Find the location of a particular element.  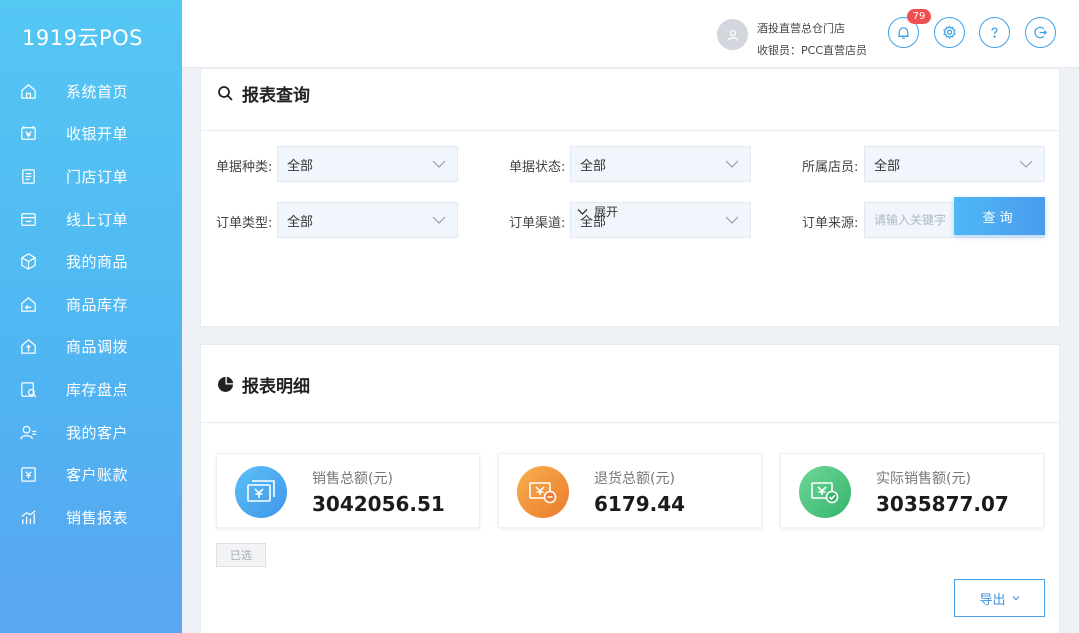

expand-toggle: 展开 is located at coordinates (597, 211).